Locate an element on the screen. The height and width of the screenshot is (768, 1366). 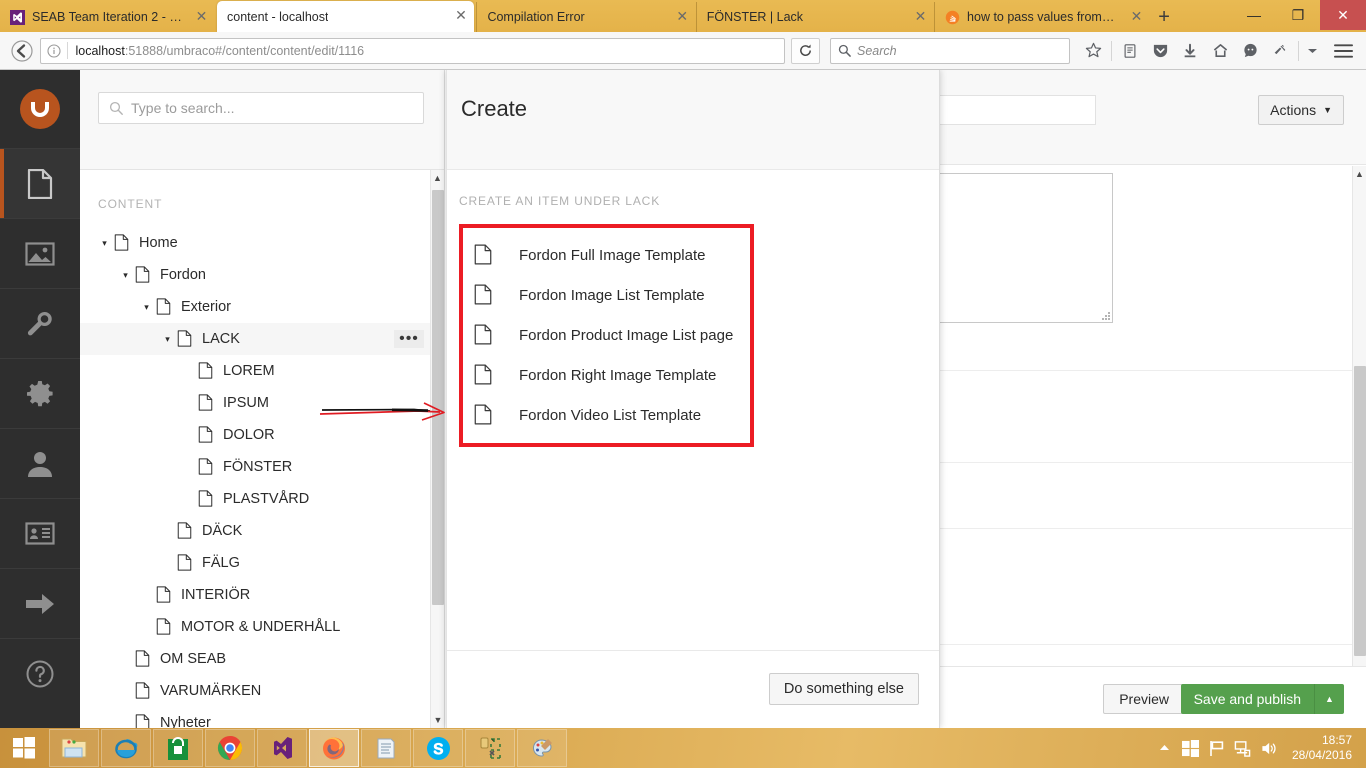
sync-avatar-icon is located at coordinates (1250, 51).